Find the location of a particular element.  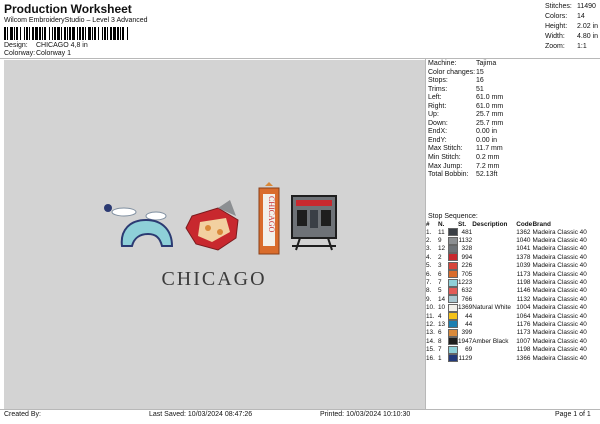

stat-label: Stitches: is located at coordinates (558, 6).